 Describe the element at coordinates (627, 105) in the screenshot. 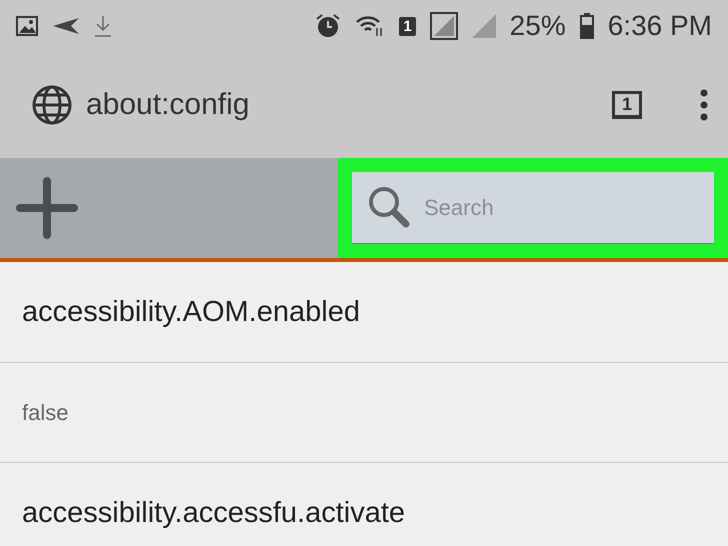

I see `tab-count-button: 1` at that location.